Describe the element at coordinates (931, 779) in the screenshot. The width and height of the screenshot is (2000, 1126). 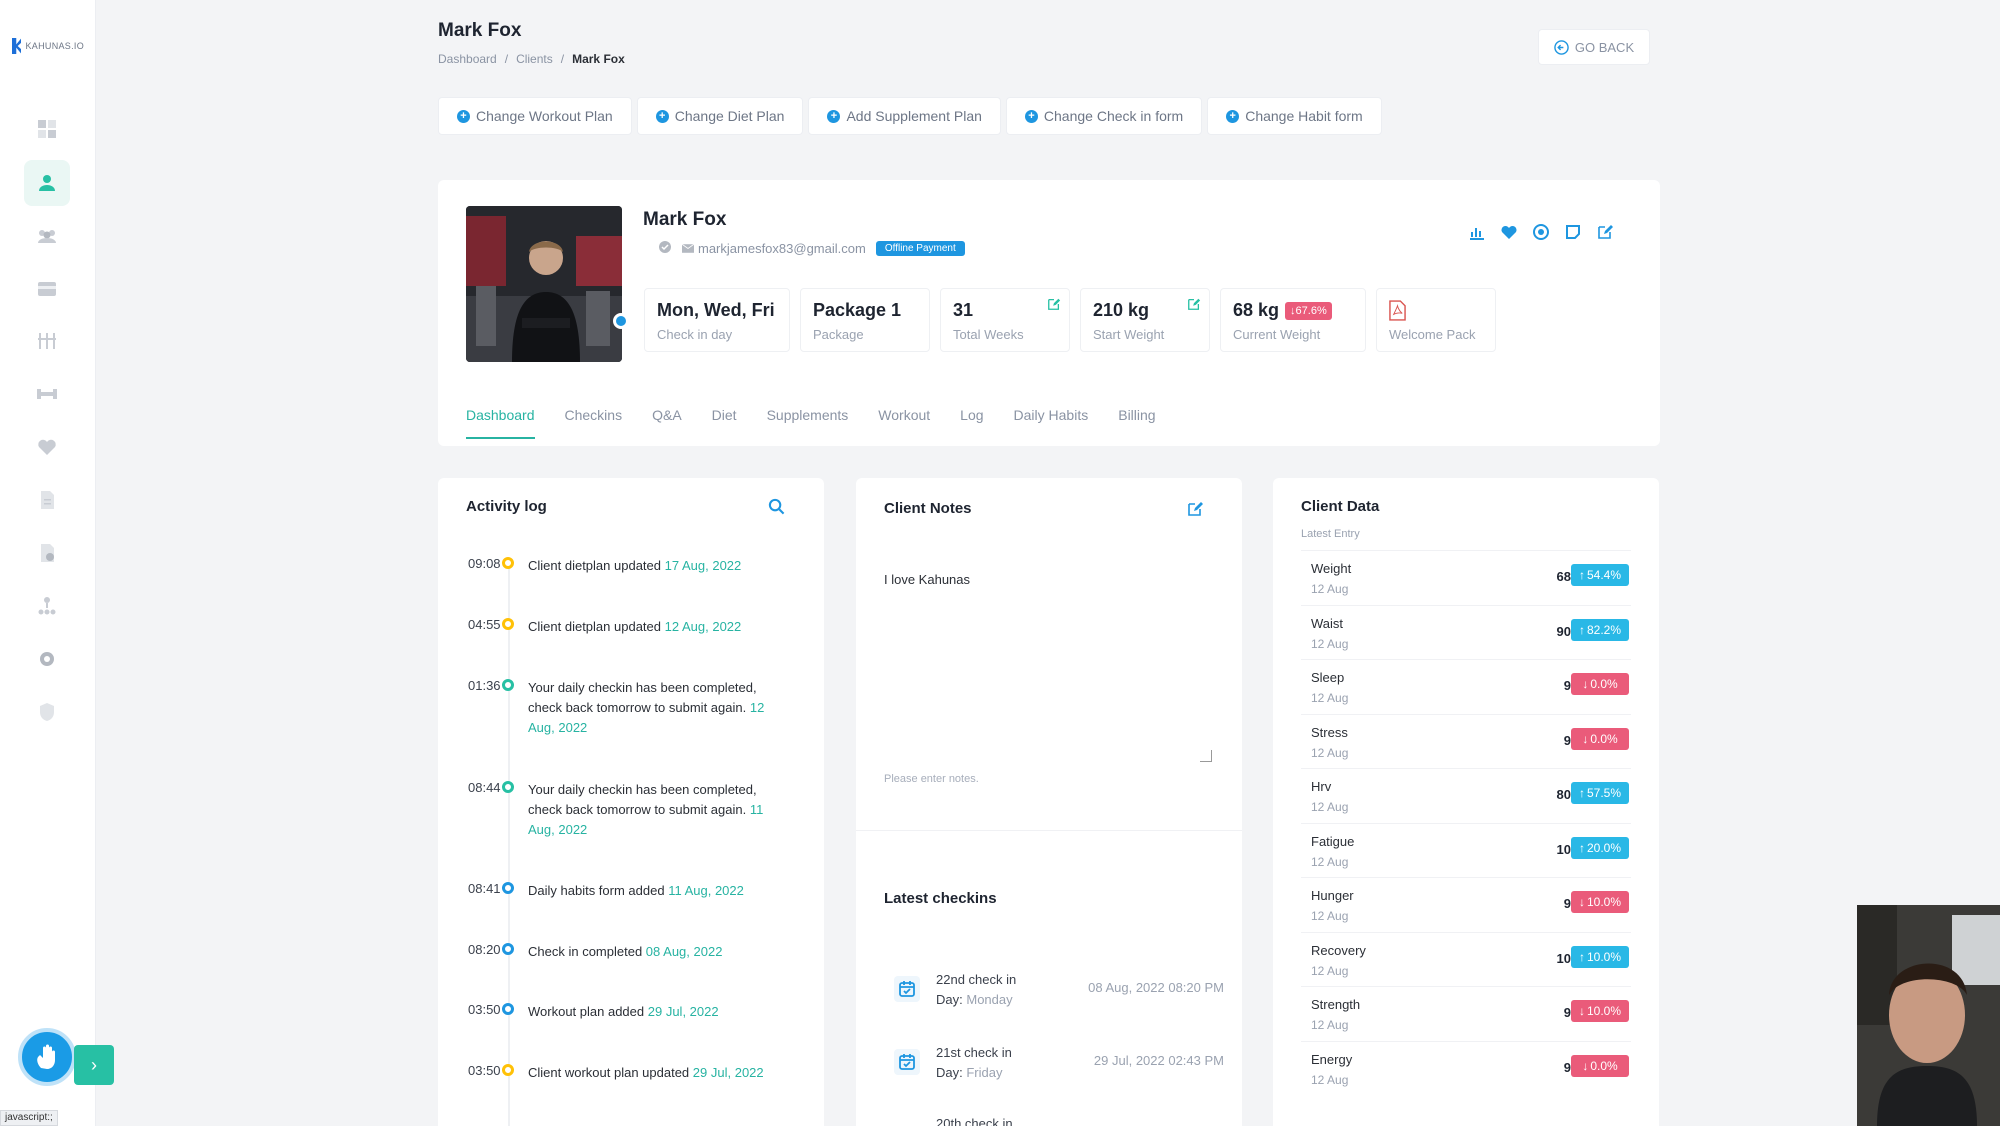
I see `notes-helper-text: Please enter notes.` at that location.